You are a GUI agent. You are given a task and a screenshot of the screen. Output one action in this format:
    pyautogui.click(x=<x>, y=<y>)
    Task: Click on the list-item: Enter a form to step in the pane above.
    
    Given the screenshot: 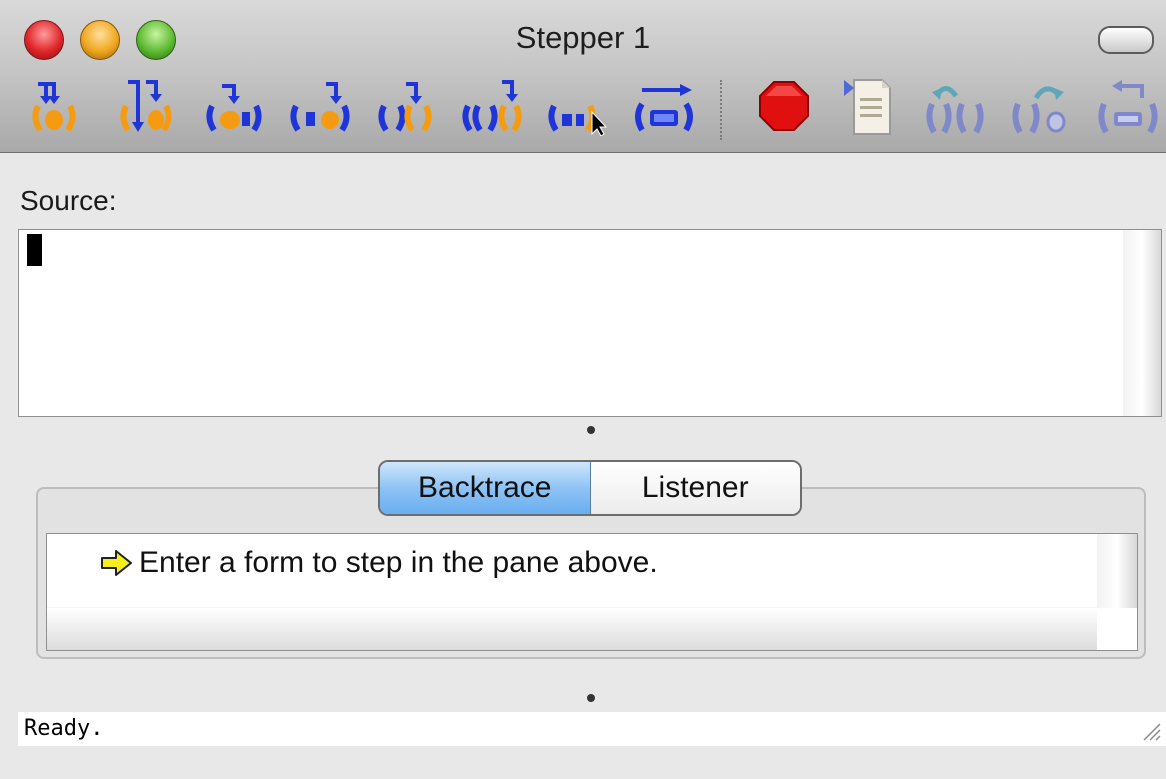 What is the action you would take?
    pyautogui.click(x=378, y=563)
    